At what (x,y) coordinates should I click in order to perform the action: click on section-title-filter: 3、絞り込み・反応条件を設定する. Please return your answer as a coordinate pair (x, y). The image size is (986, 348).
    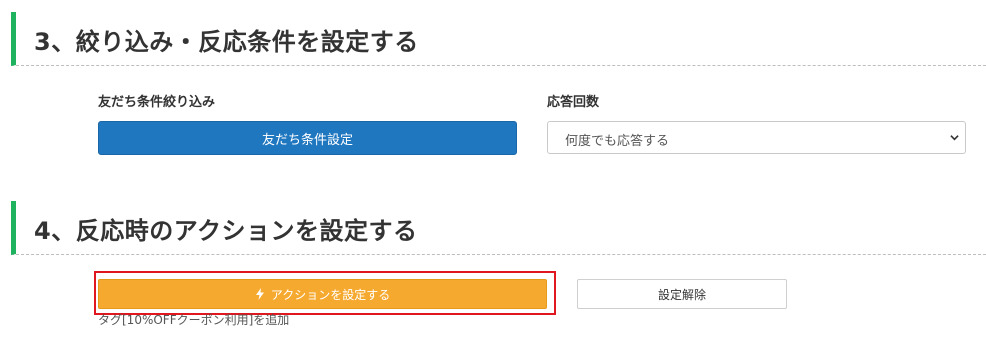
    Looking at the image, I should click on (226, 42).